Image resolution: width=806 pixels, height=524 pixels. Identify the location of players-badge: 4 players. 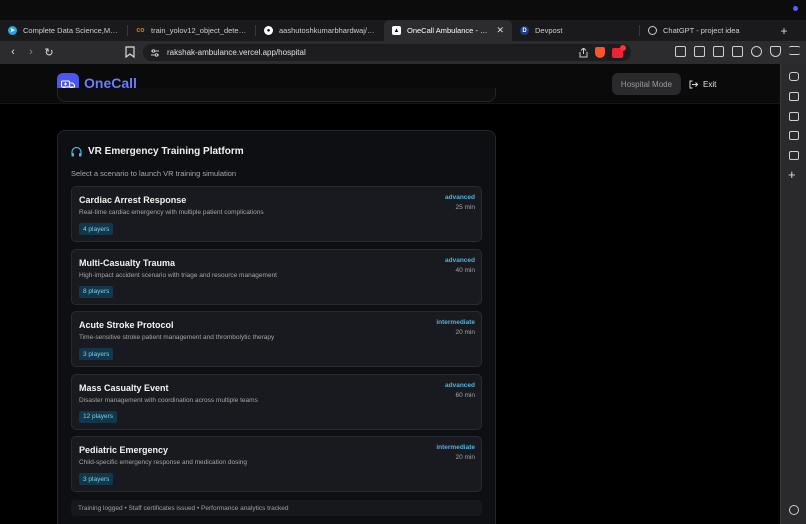
(96, 229).